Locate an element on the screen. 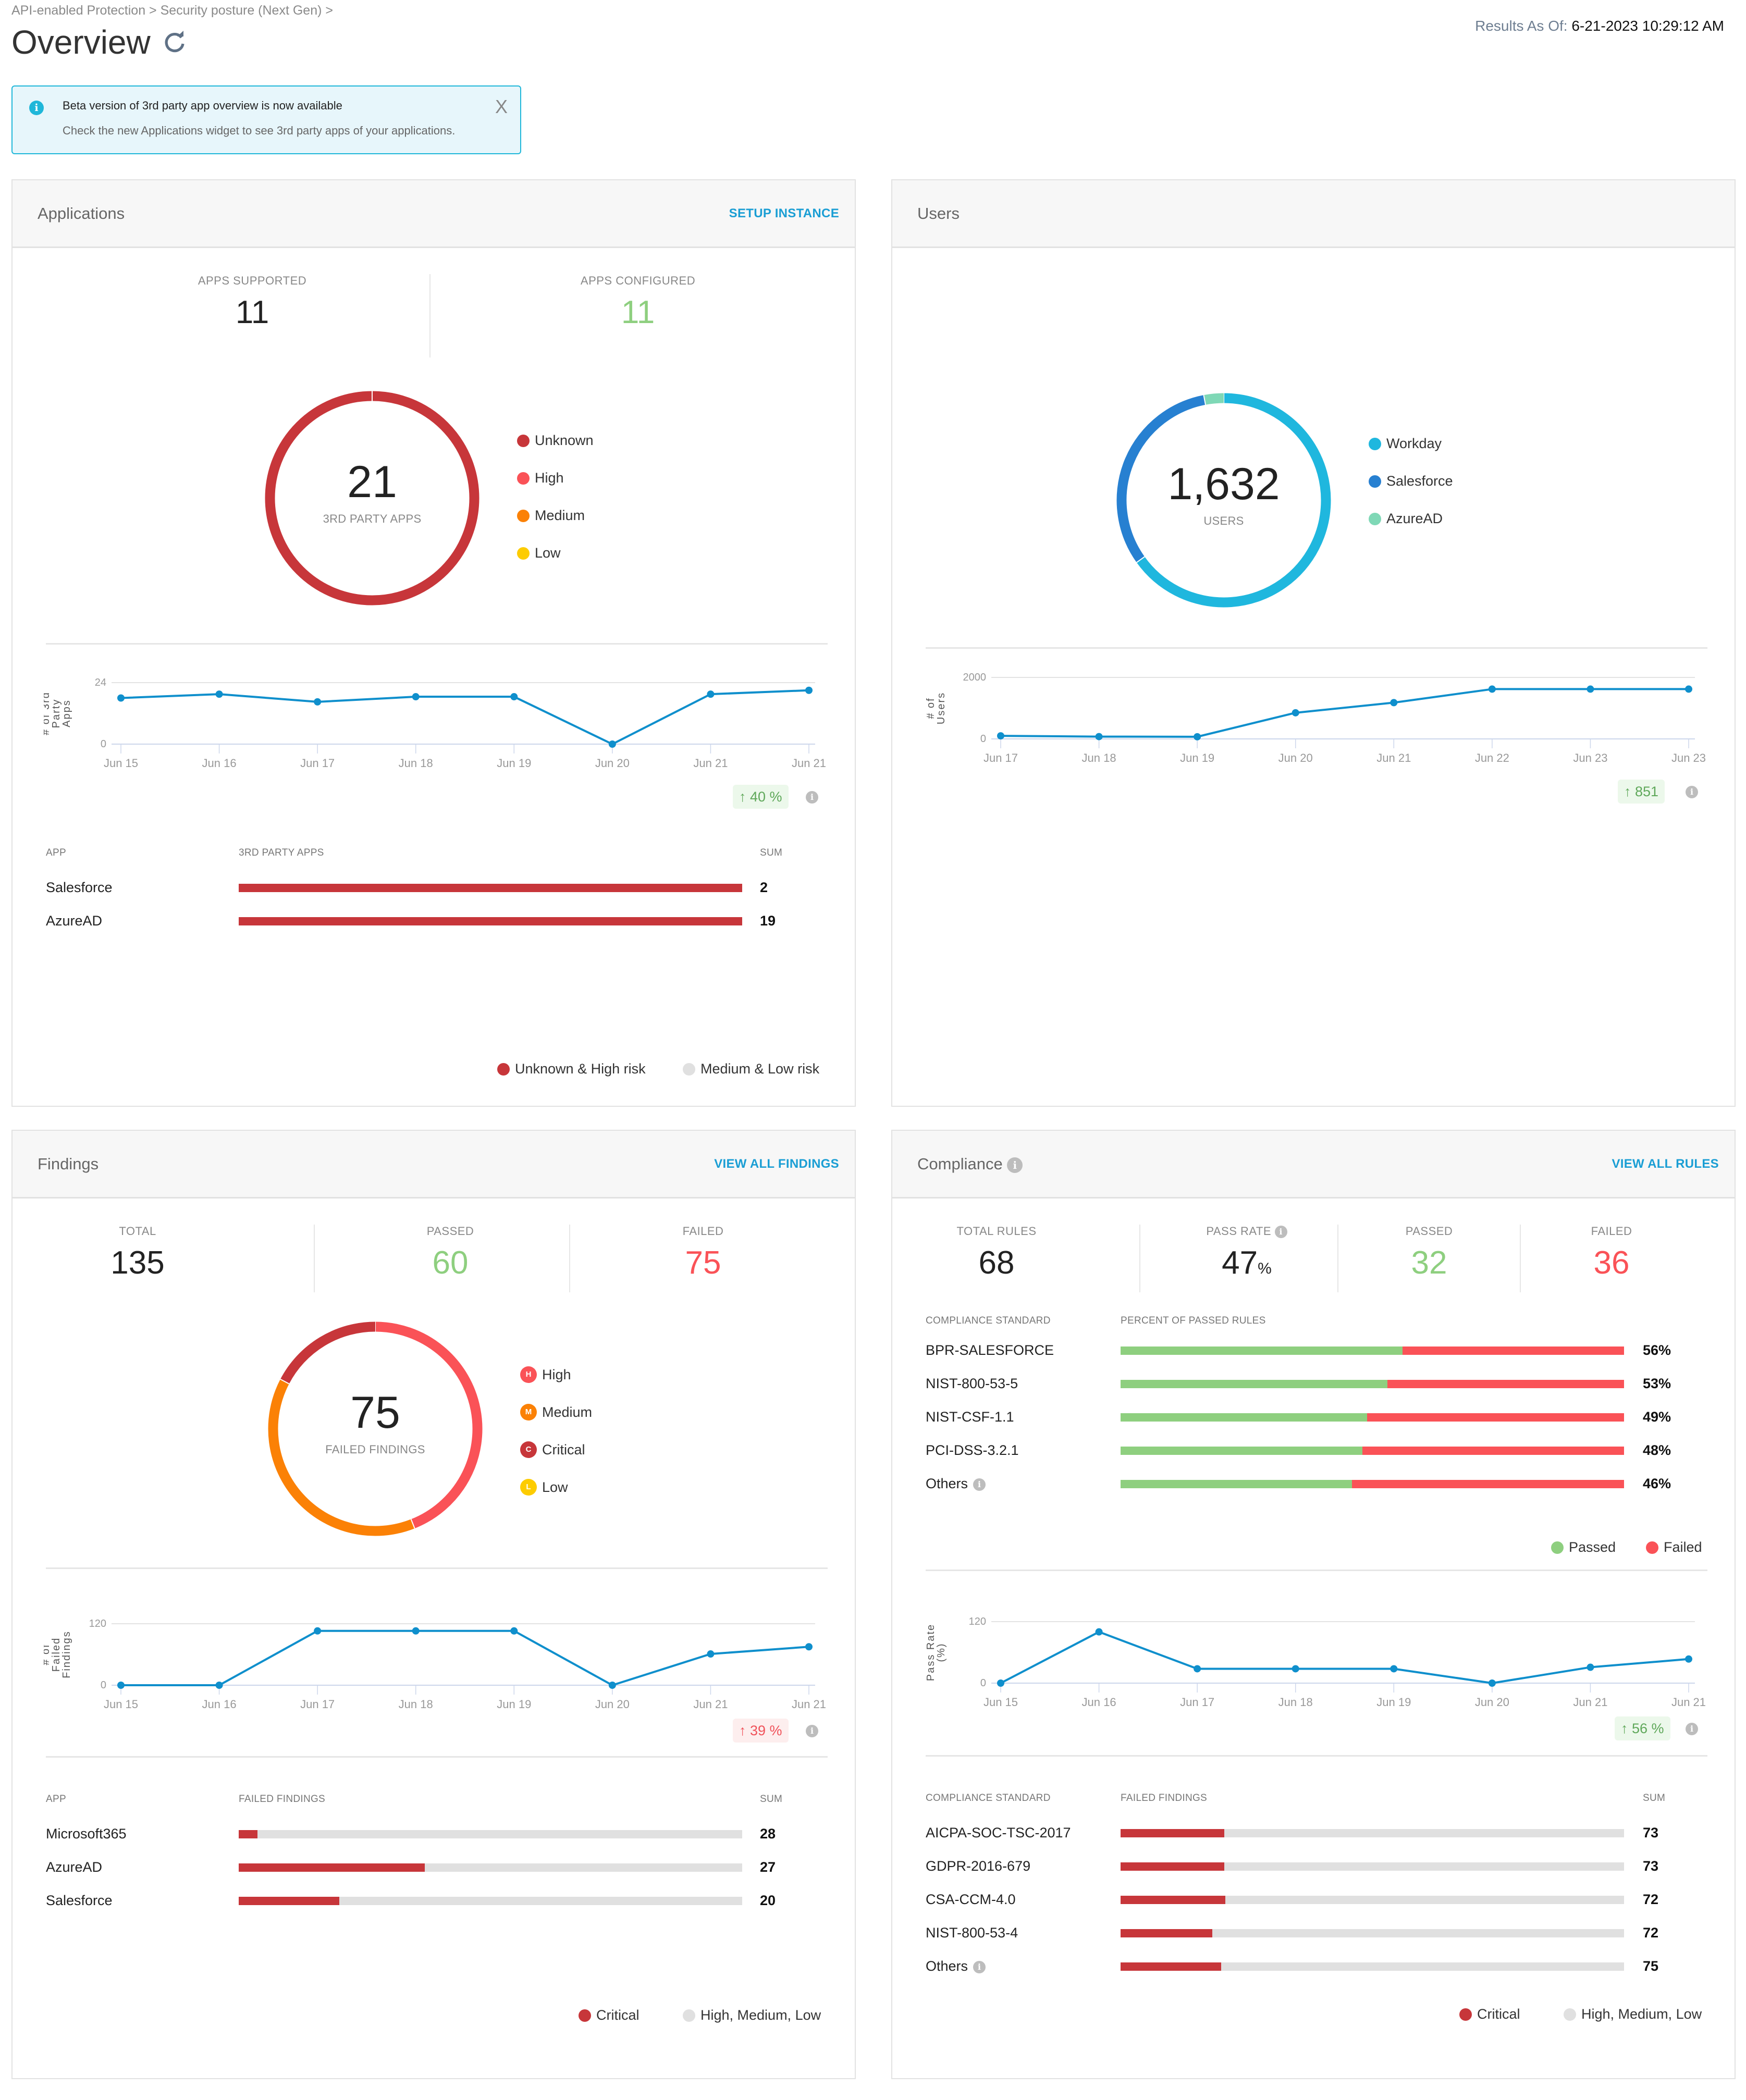  donut-slice-azuread is located at coordinates (1213, 399).